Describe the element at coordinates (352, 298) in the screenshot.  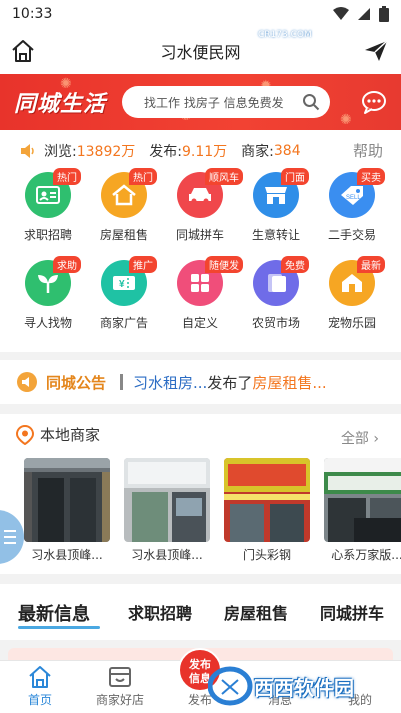
I see `category-9: 最新宠物乐园` at that location.